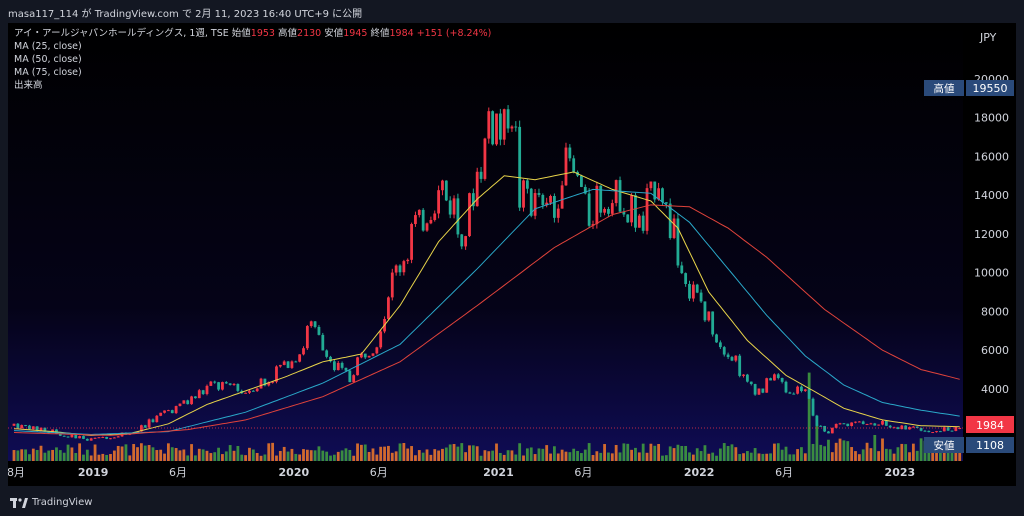 Image resolution: width=1024 pixels, height=516 pixels. What do you see at coordinates (252, 59) in the screenshot?
I see `legend-ma50: MA (50, close)` at bounding box center [252, 59].